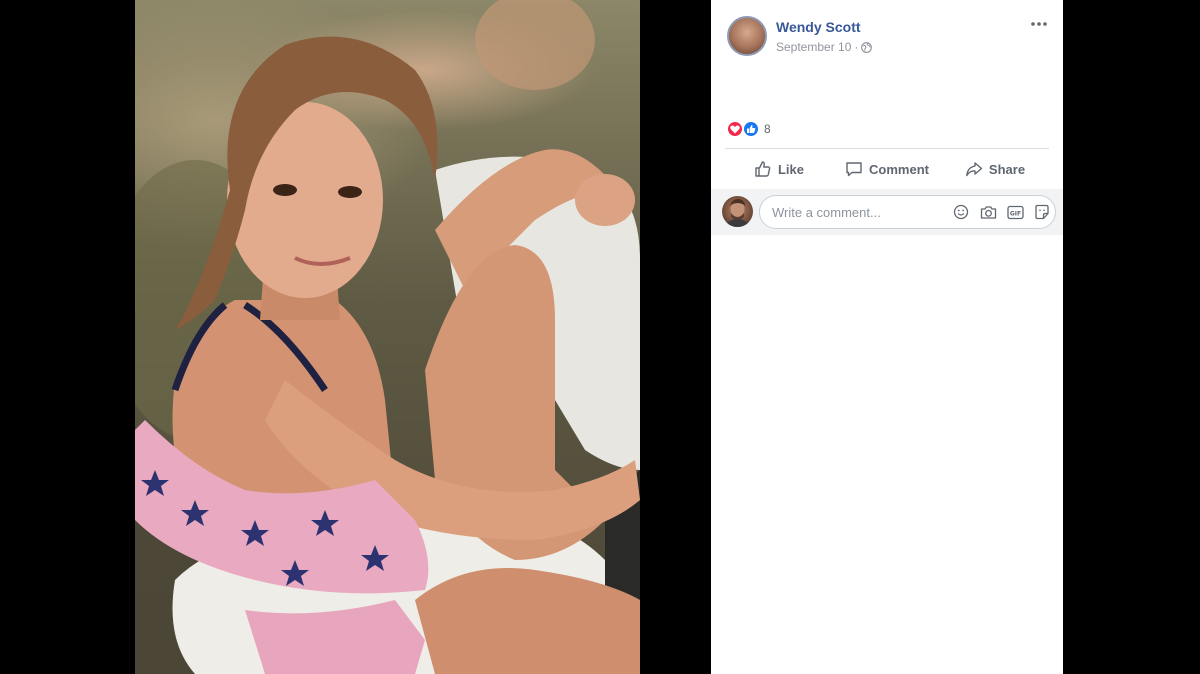 This screenshot has width=1200, height=674. I want to click on reaction-count: 8, so click(767, 129).